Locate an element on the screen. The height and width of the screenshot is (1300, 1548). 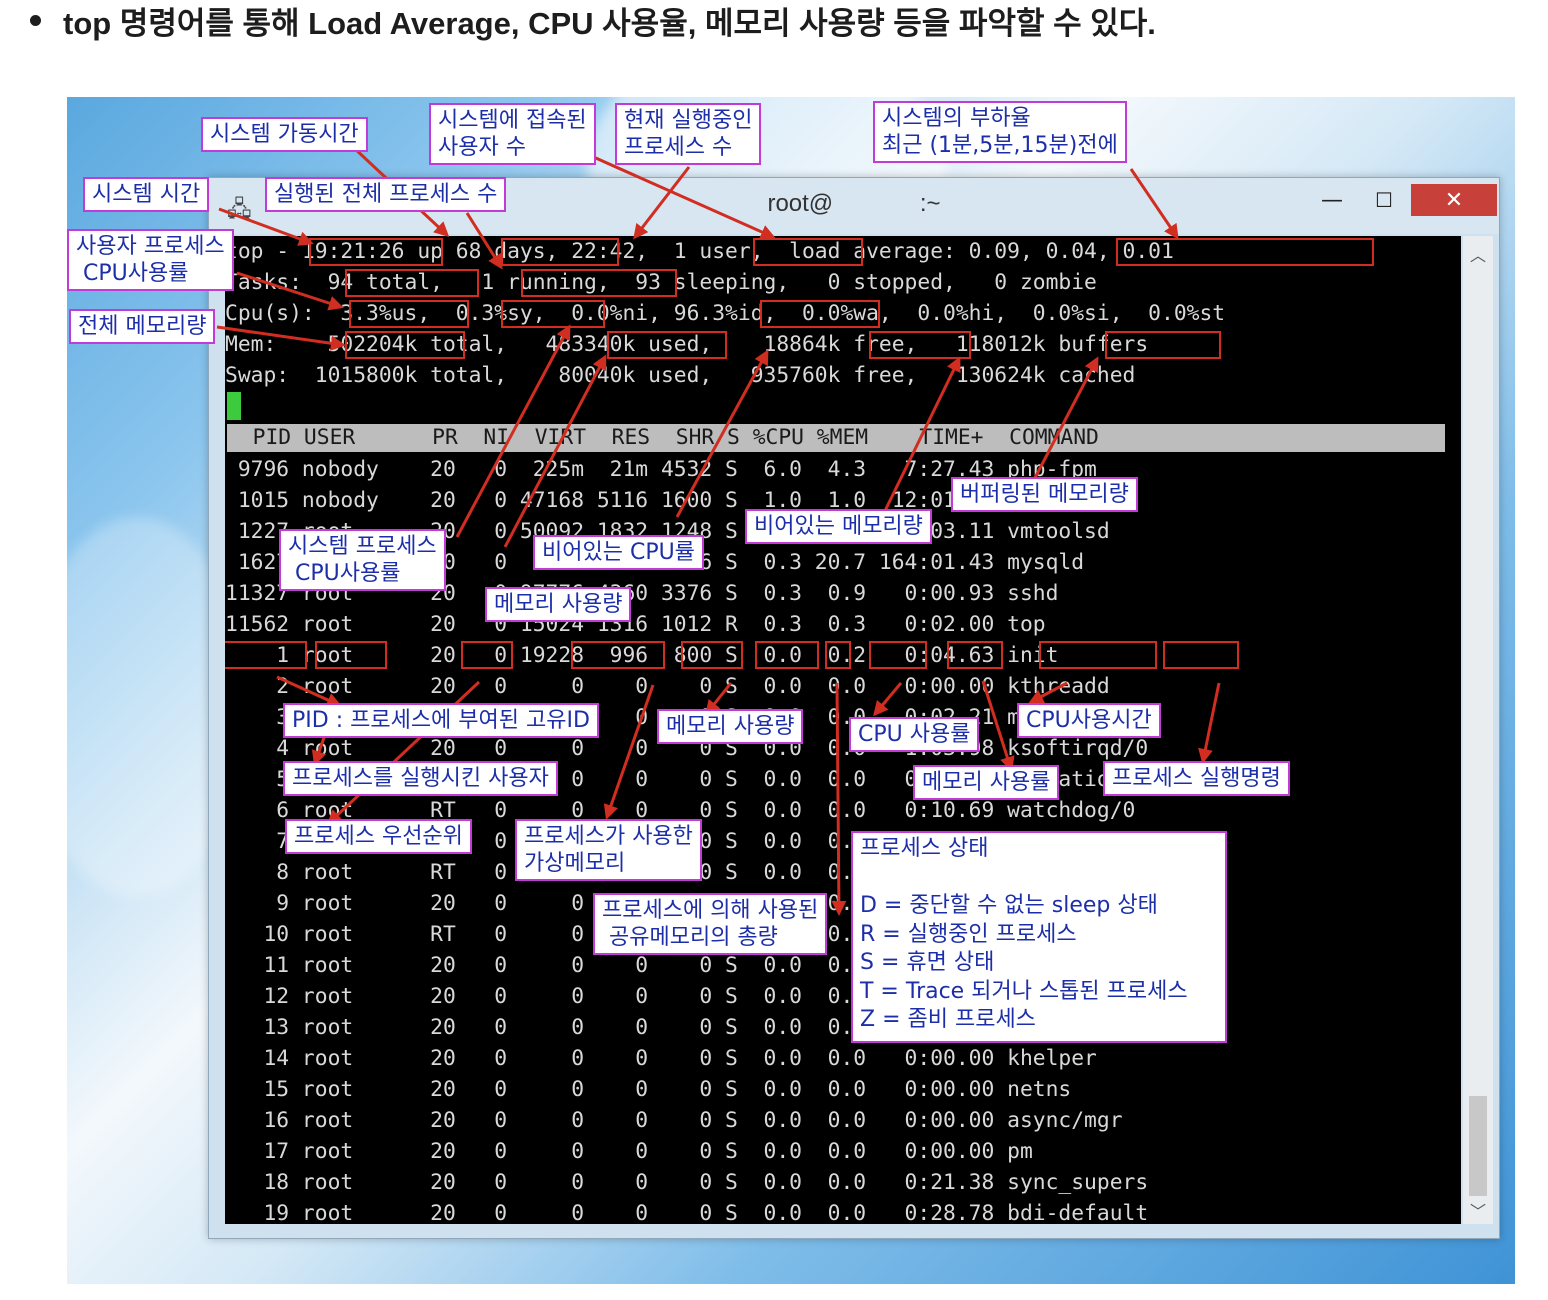
callout-uptime: 시스템 가동시간 is located at coordinates (284, 134).